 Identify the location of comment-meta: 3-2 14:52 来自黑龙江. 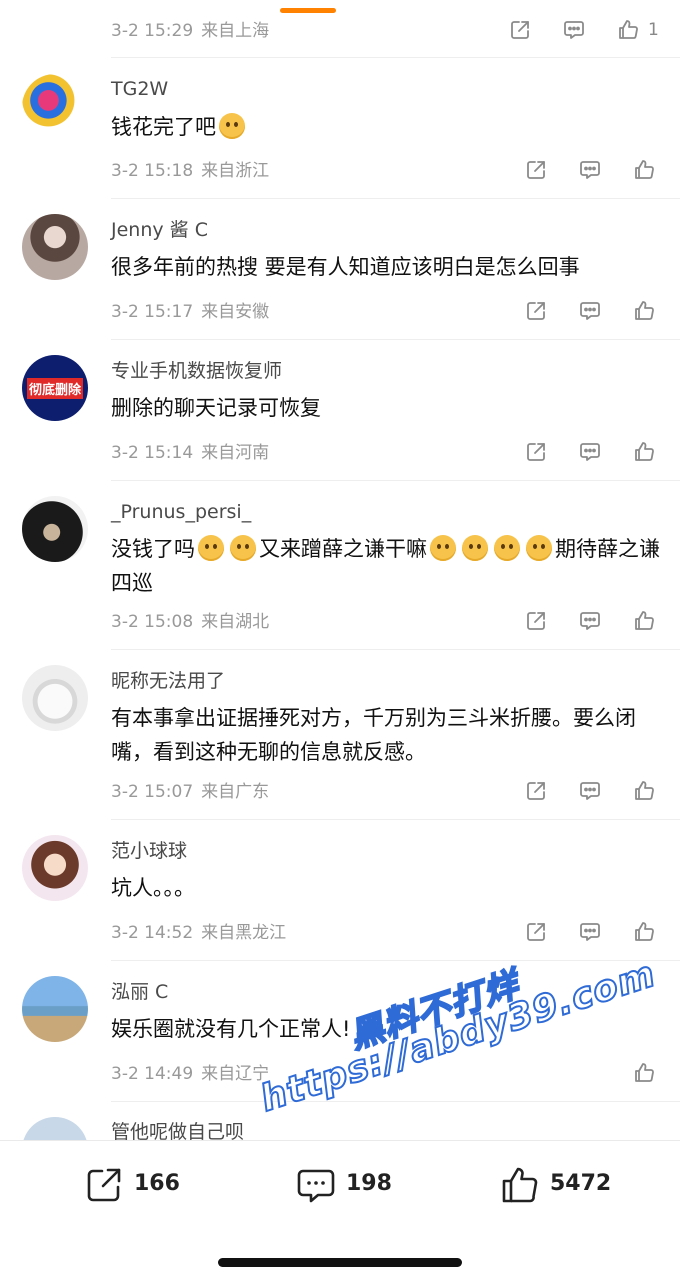
(198, 933).